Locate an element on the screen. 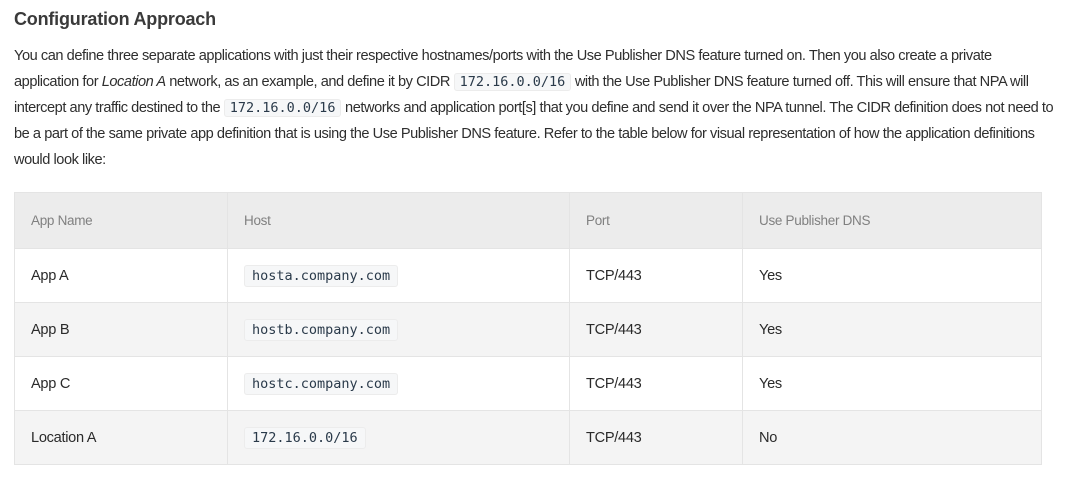 The height and width of the screenshot is (480, 1066). table-row: App C hostc.company.com TCP/443 Yes is located at coordinates (528, 383).